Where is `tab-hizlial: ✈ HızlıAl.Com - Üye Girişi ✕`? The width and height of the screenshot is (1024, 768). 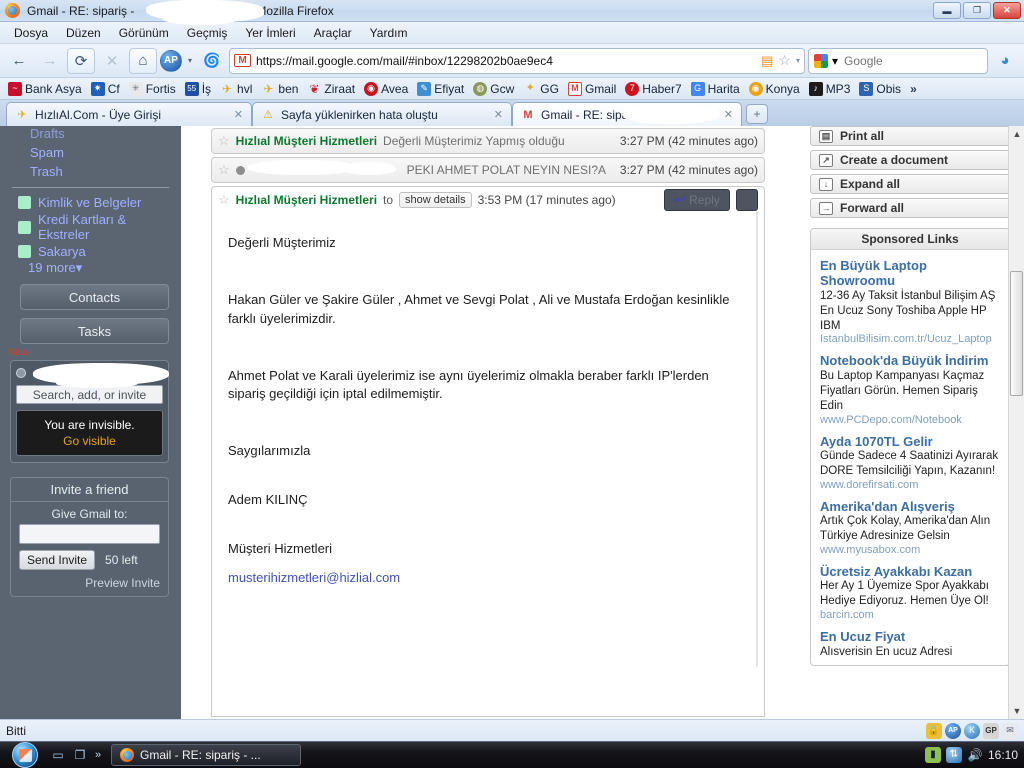 tab-hizlial: ✈ HızlıAl.Com - Üye Girişi ✕ is located at coordinates (129, 114).